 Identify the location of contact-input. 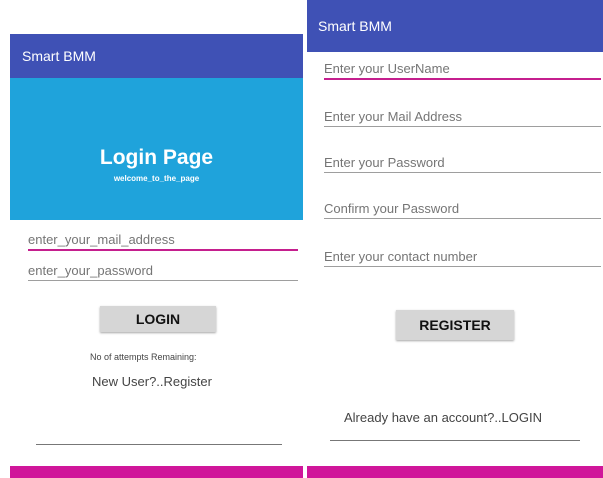
(462, 256).